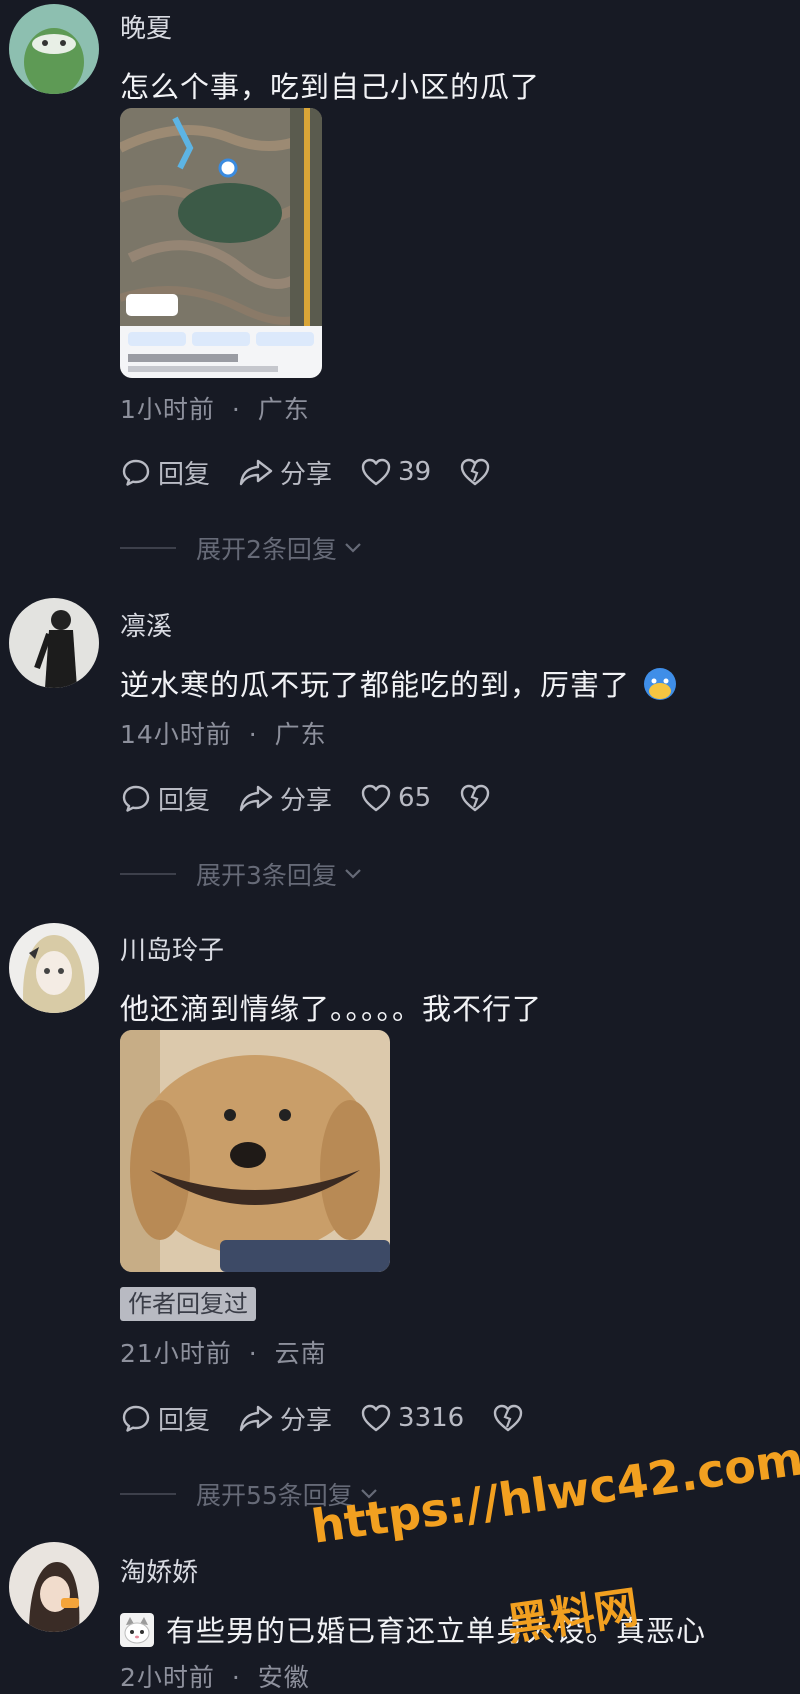 The height and width of the screenshot is (1694, 800). I want to click on comment-image-map, so click(221, 243).